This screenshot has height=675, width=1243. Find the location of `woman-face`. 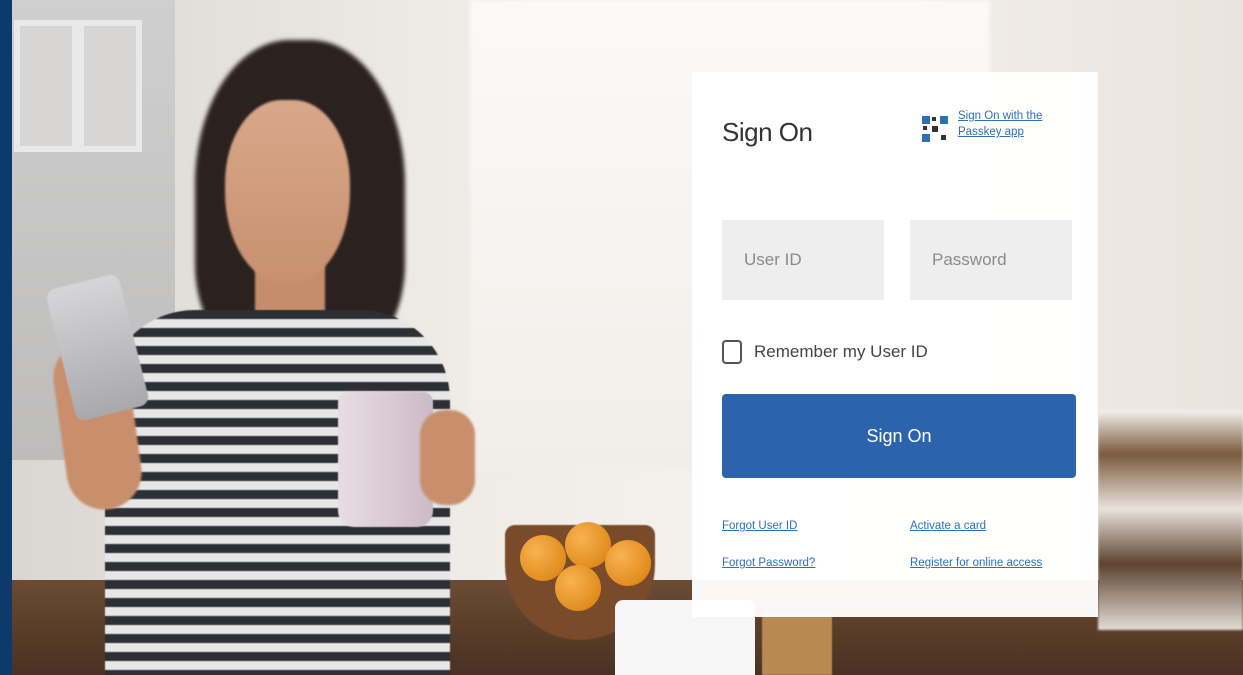

woman-face is located at coordinates (287, 192).